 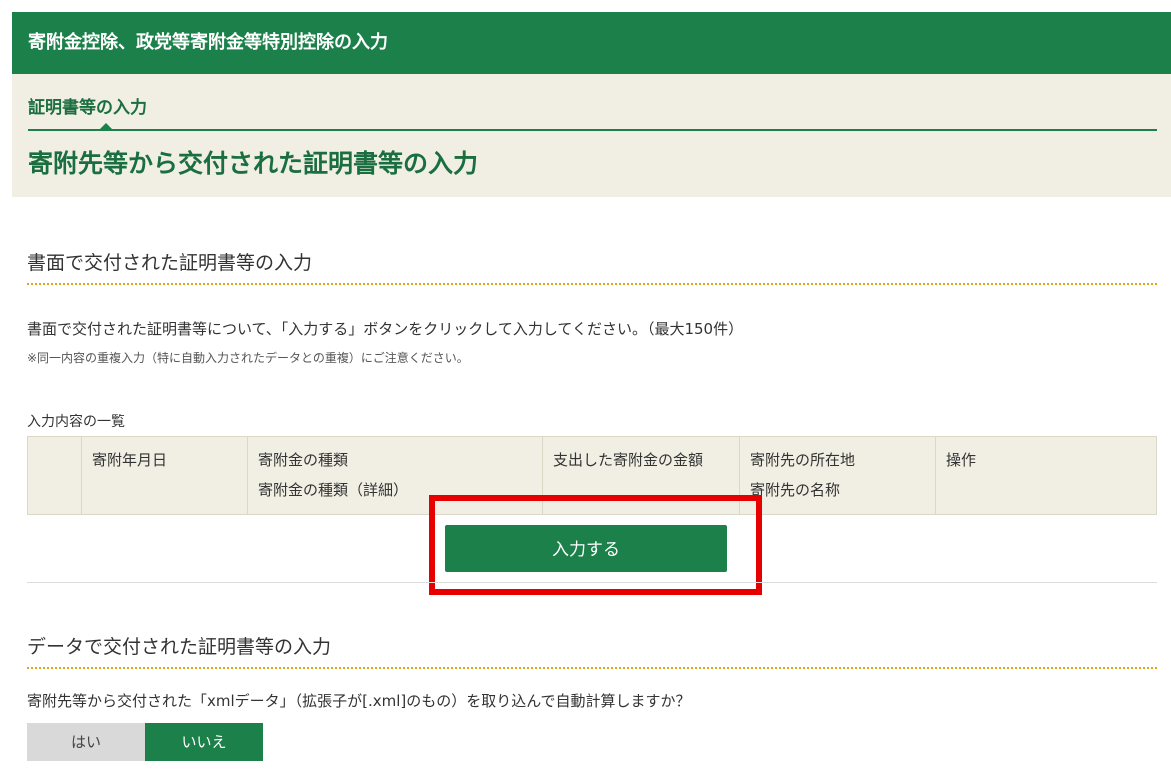 What do you see at coordinates (395, 475) in the screenshot?
I see `table-header-type: 寄附金の種類 寄附金の種類（詳細）` at bounding box center [395, 475].